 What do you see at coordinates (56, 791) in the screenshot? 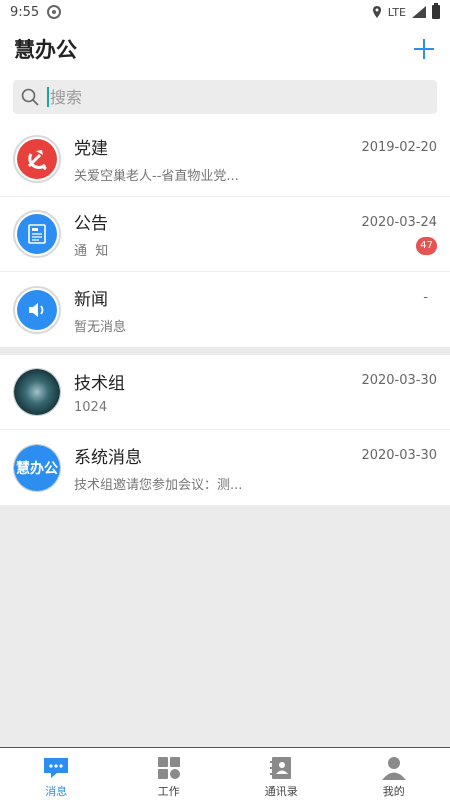
I see `tab-label: 消息` at bounding box center [56, 791].